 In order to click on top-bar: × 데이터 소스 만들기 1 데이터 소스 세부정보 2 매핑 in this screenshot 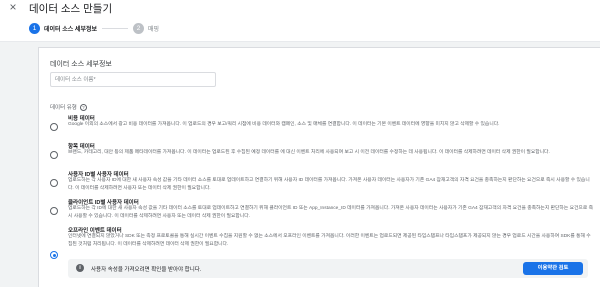, I will do `click(300, 21)`.